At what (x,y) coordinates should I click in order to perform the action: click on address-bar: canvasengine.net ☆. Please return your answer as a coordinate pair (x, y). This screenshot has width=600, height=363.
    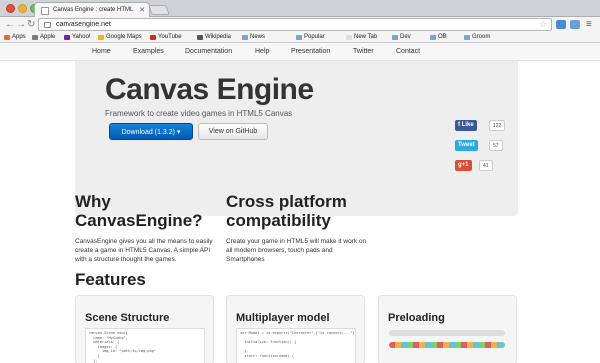
    Looking at the image, I should click on (295, 24).